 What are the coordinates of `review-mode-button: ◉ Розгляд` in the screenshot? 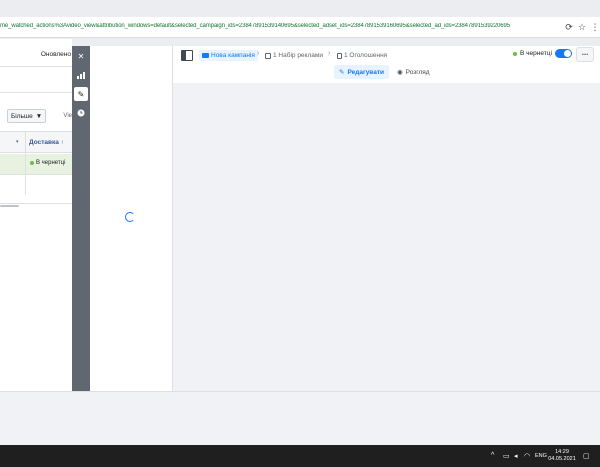 It's located at (413, 72).